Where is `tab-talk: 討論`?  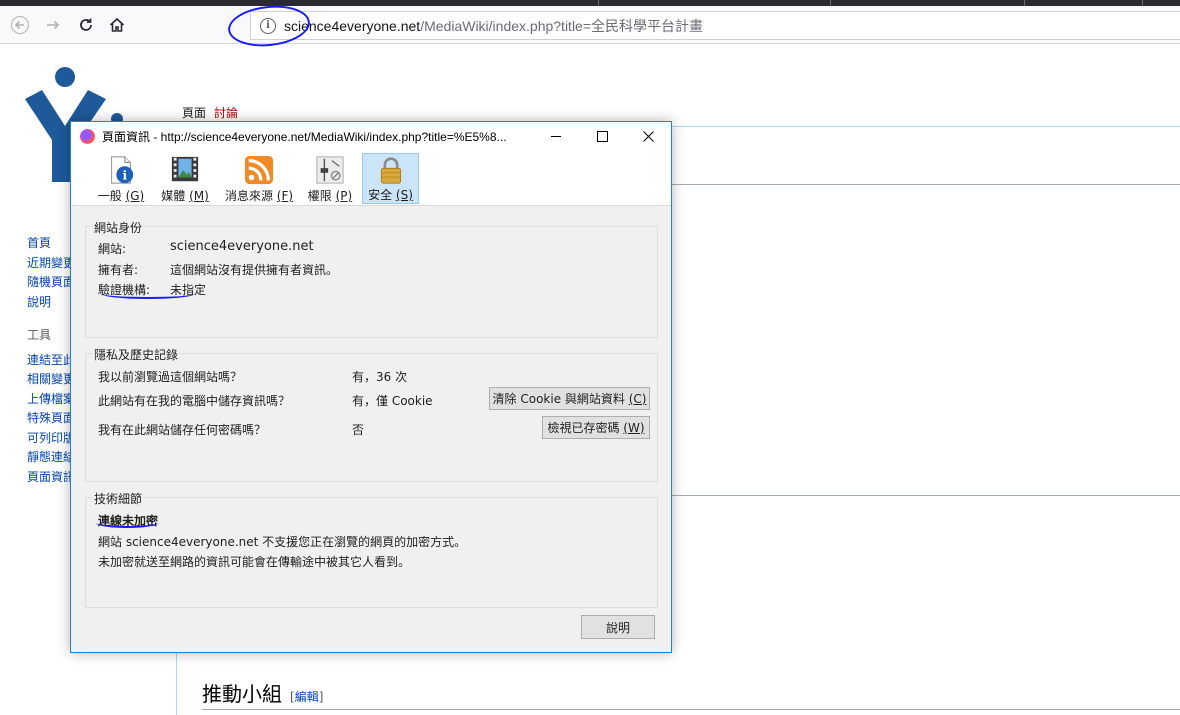 tab-talk: 討論 is located at coordinates (226, 113).